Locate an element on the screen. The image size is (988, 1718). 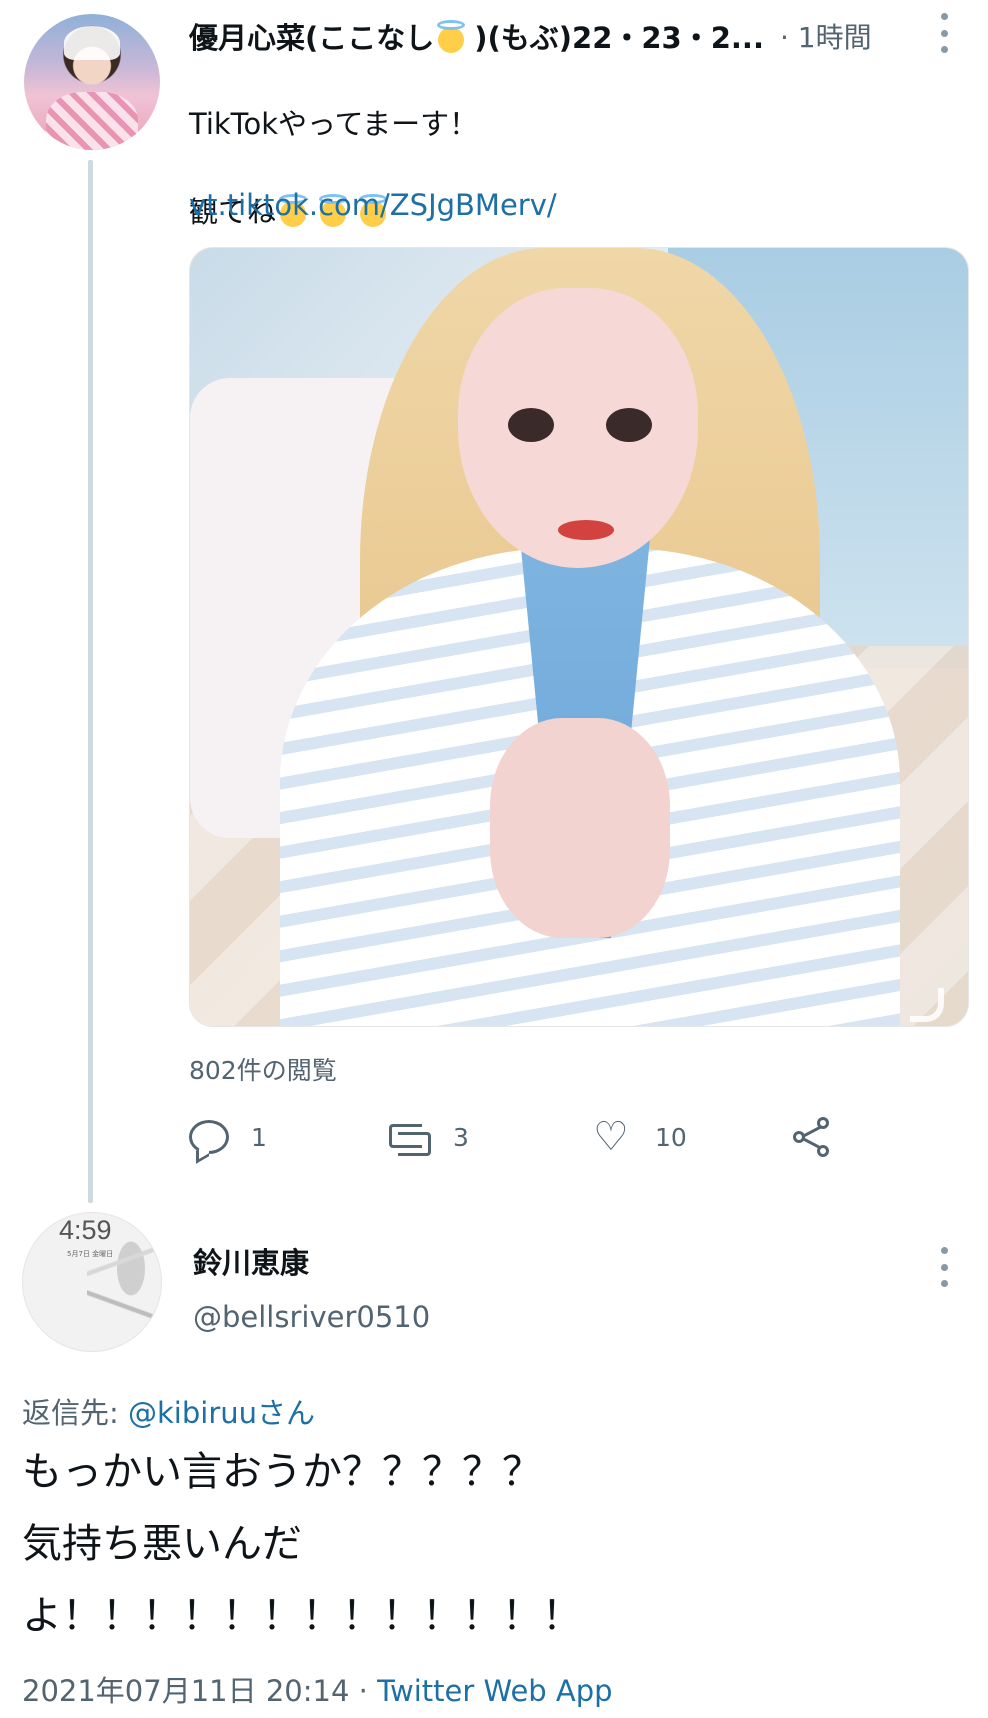
media-eye-left is located at coordinates (531, 425).